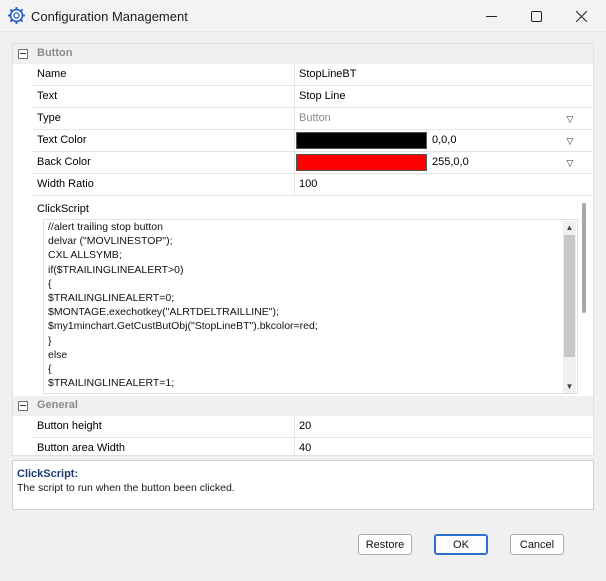 The height and width of the screenshot is (581, 606). Describe the element at coordinates (111, 383) in the screenshot. I see `script-line: $TRAILINGLINEALERT=1;` at that location.